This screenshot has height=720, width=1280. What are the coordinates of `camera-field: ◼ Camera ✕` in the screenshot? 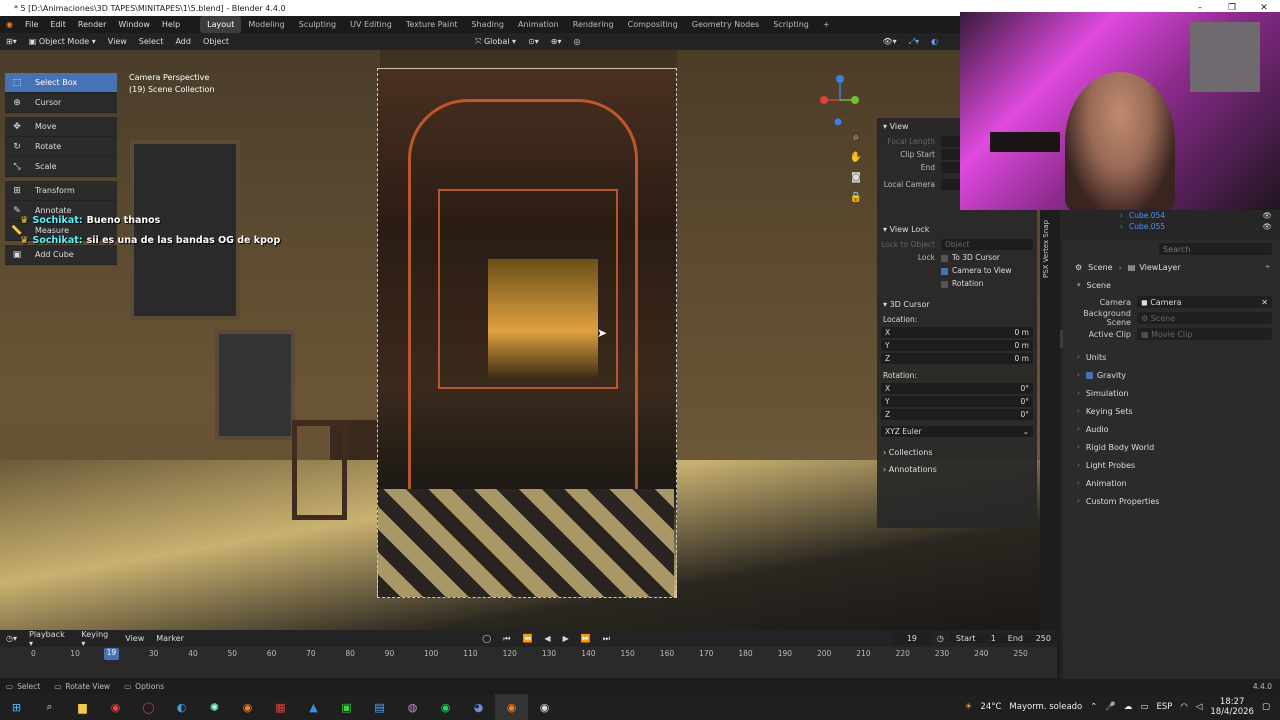 It's located at (1204, 302).